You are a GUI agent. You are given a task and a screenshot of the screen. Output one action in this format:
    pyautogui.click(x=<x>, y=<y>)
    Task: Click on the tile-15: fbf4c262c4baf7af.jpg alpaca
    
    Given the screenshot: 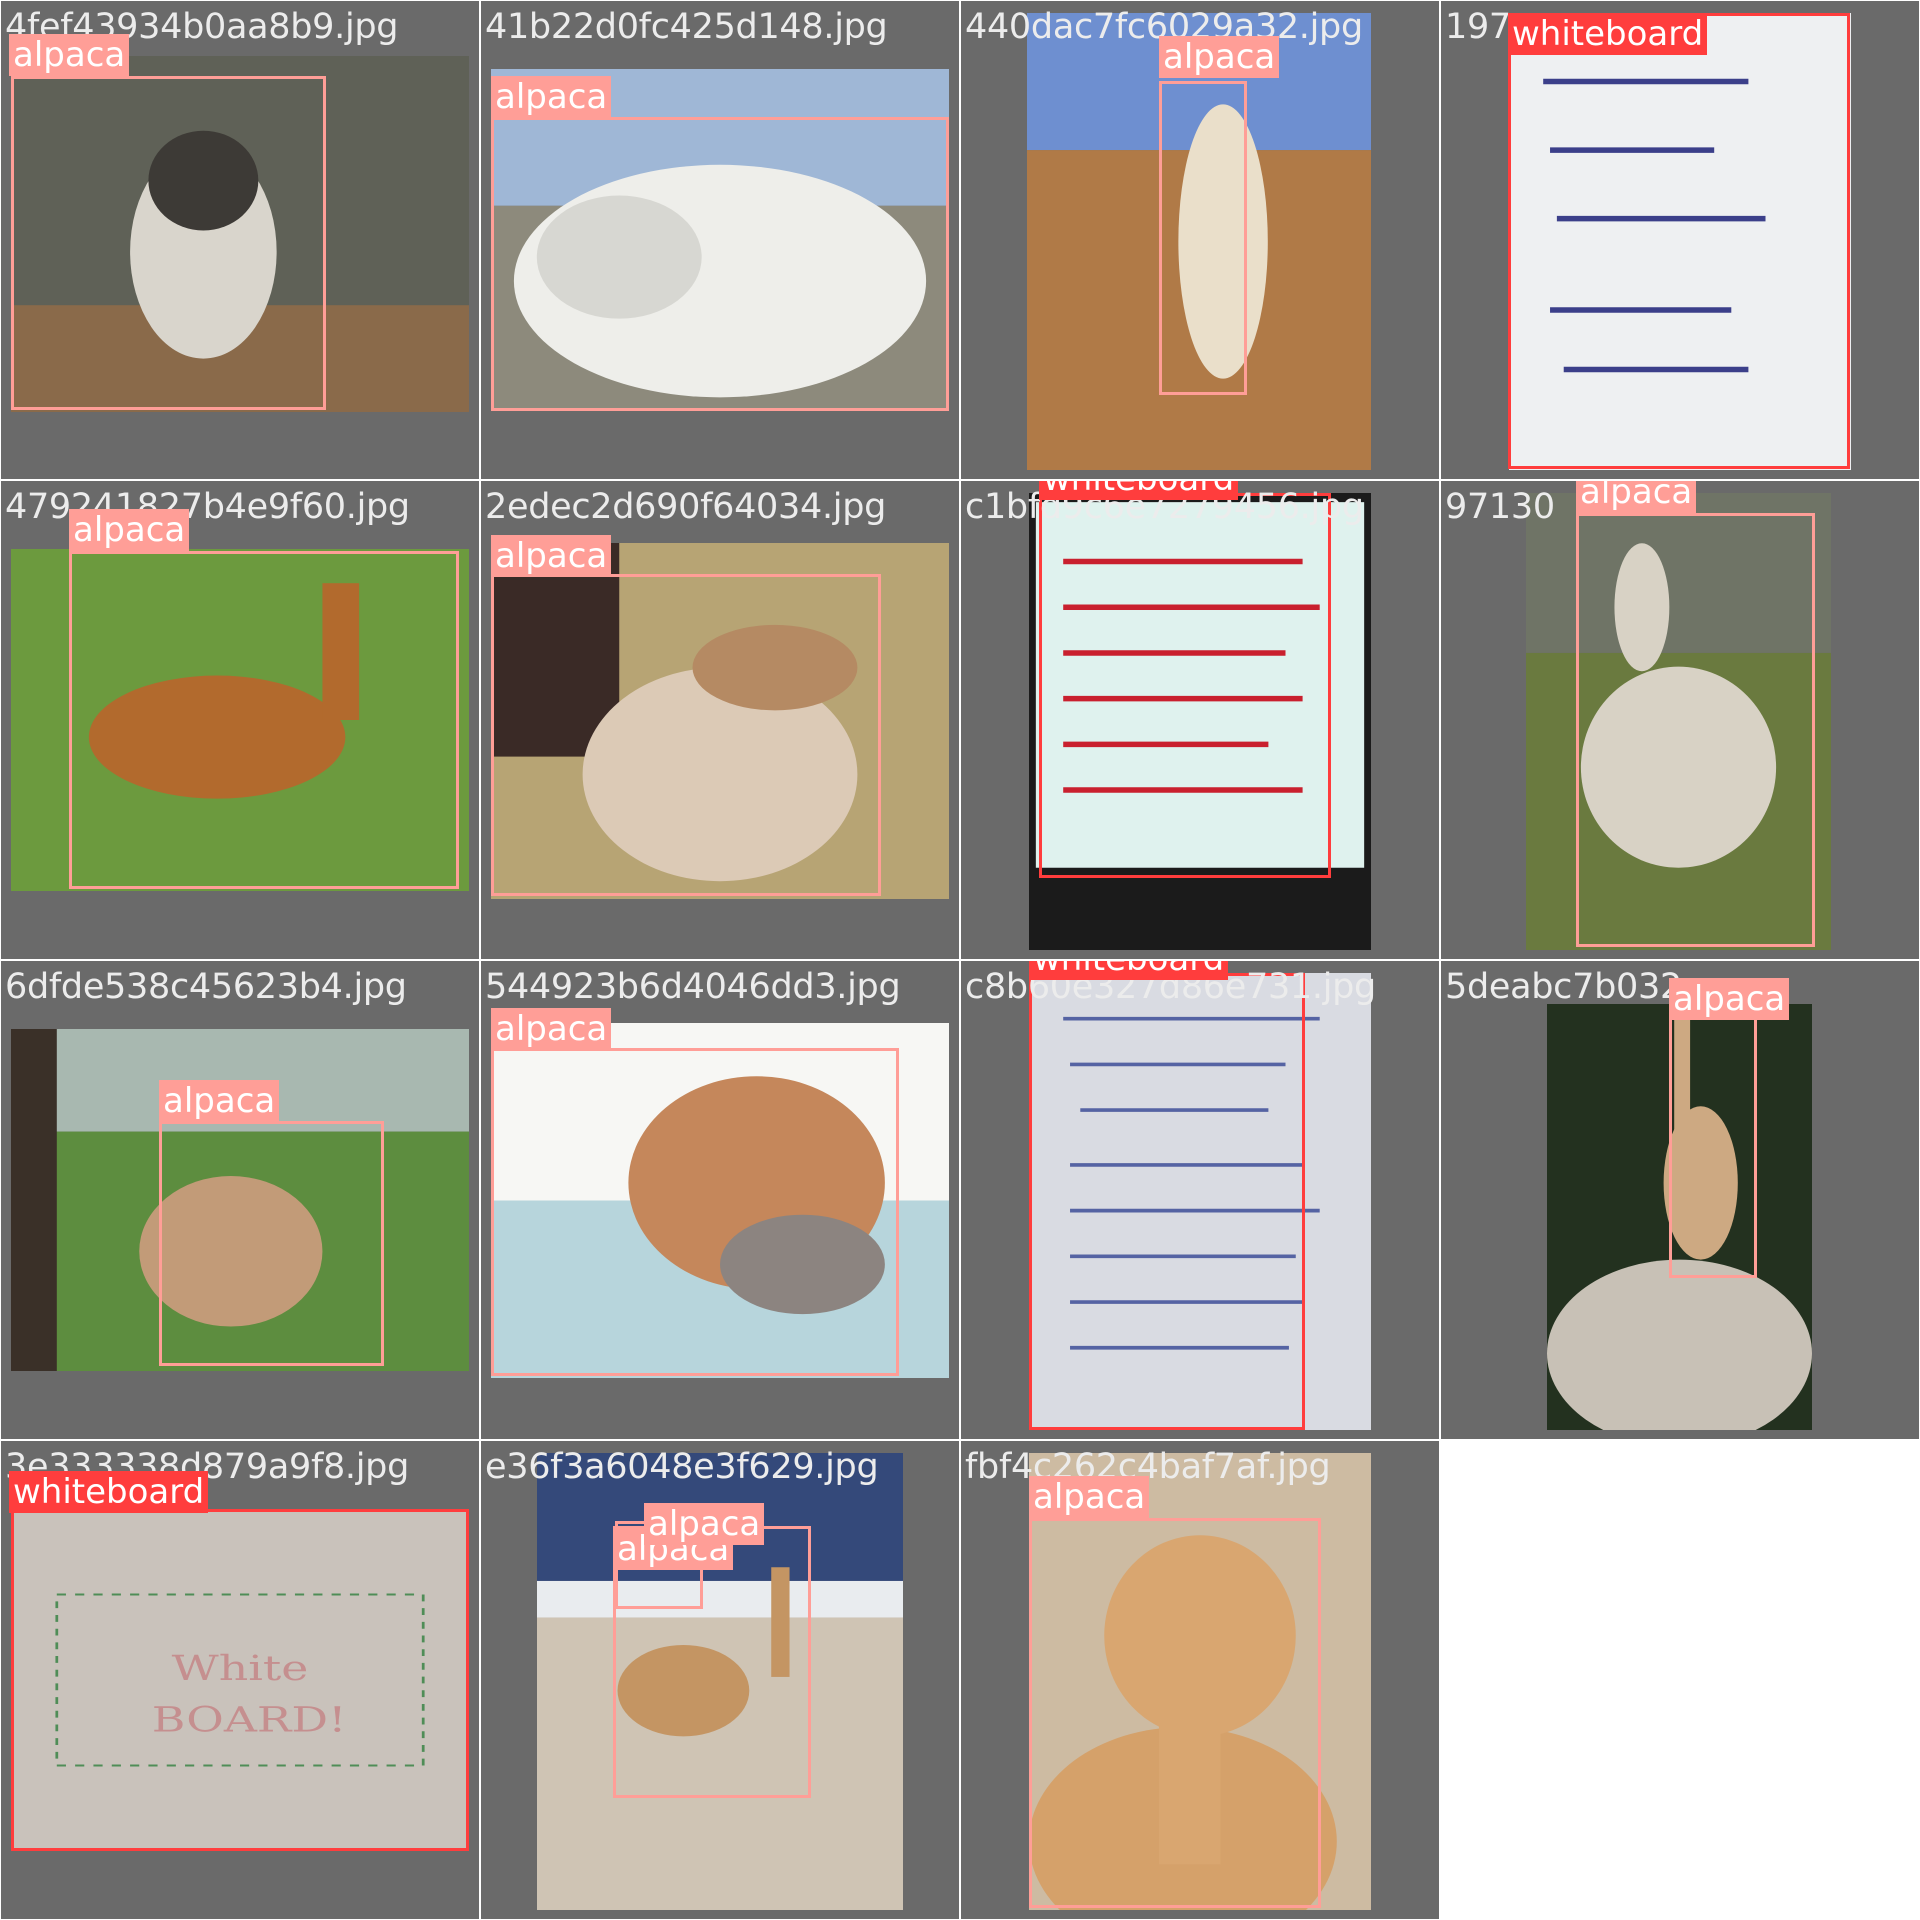 What is the action you would take?
    pyautogui.click(x=1200, y=1680)
    